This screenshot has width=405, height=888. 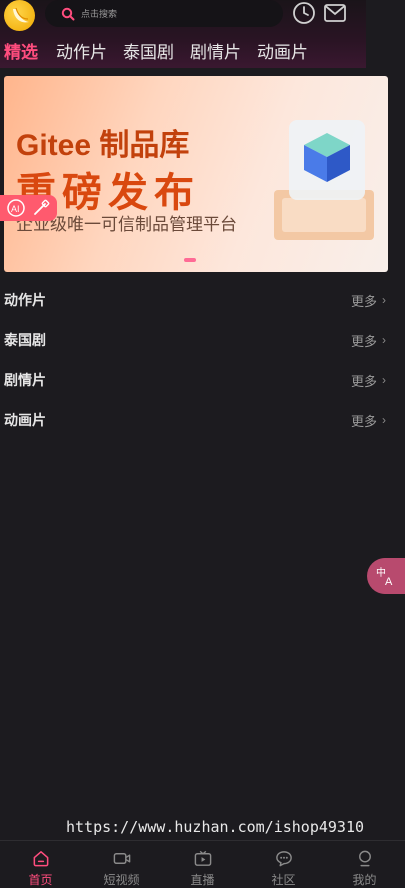 I want to click on nav-home: 首页, so click(x=40, y=864).